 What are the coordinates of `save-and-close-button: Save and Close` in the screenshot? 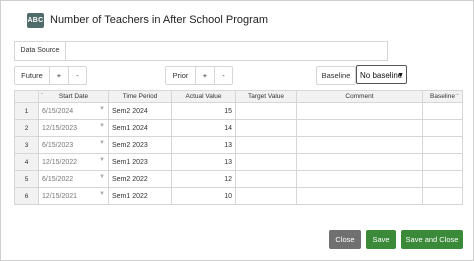 It's located at (432, 239).